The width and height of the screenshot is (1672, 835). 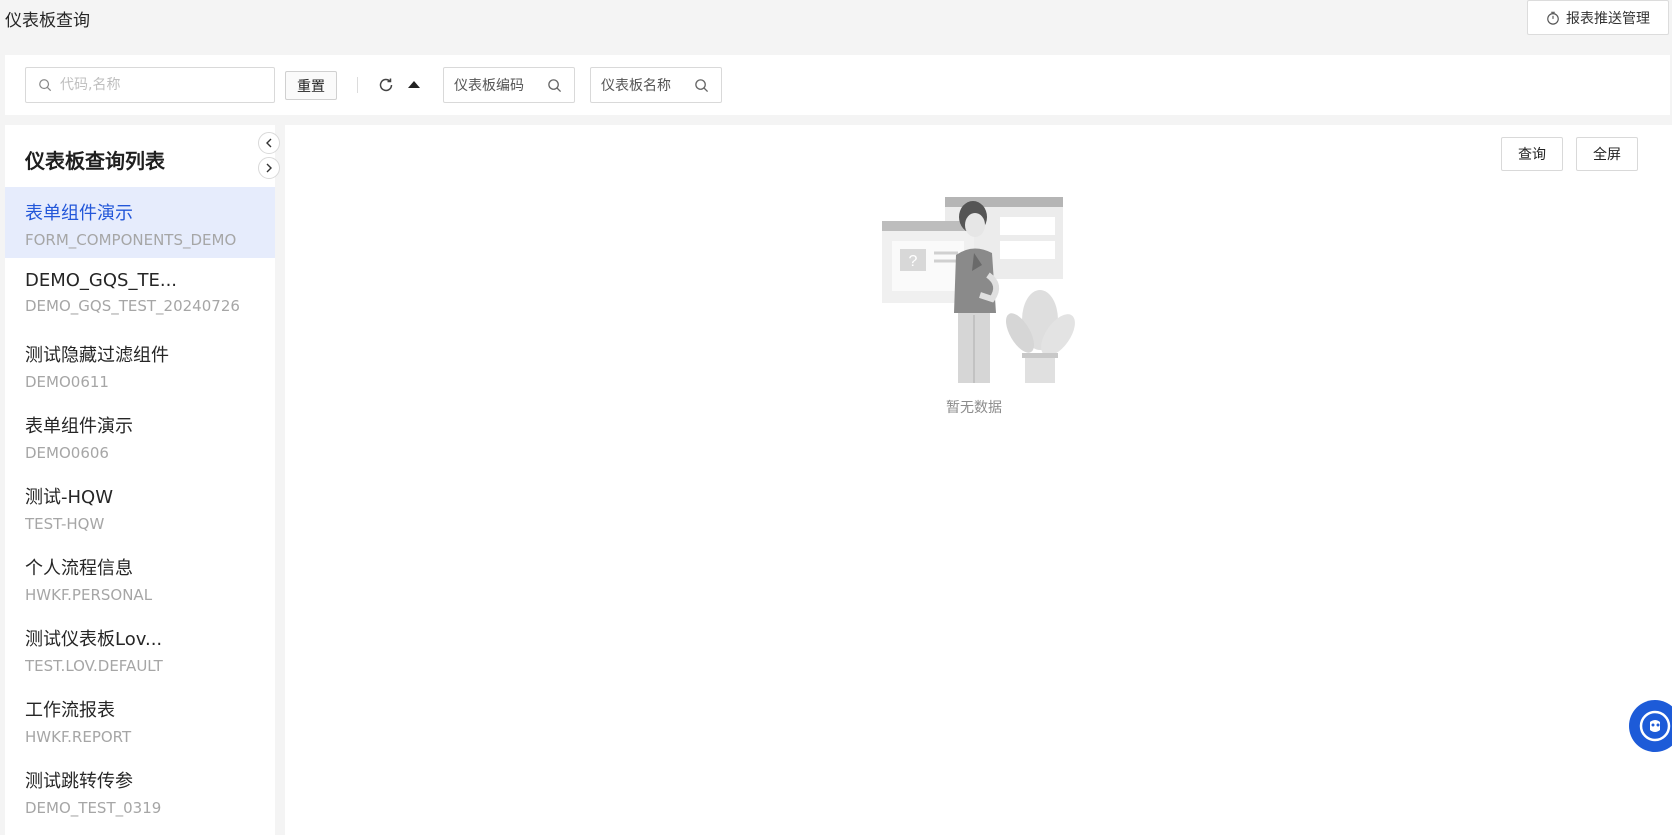 What do you see at coordinates (97, 355) in the screenshot?
I see `item-name: 测试隐藏过滤组件` at bounding box center [97, 355].